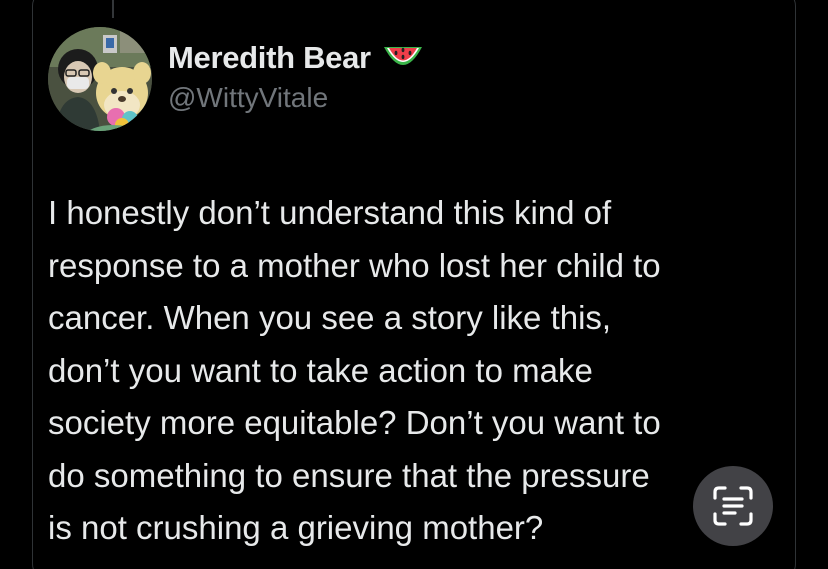 This screenshot has width=828, height=569. Describe the element at coordinates (330, 212) in the screenshot. I see `tweet-text-line: I honestly don’t understand this kind of` at that location.